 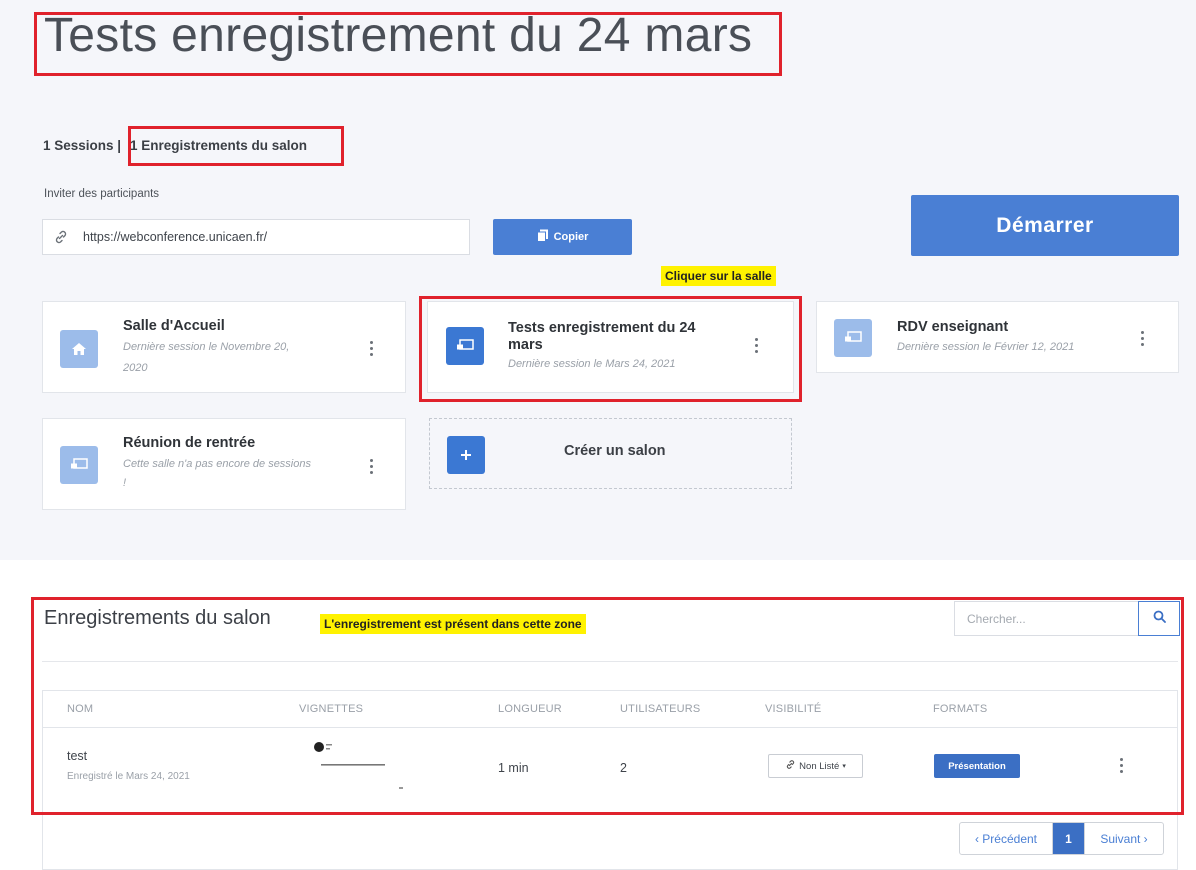 I want to click on create-room-label: Créer un salon, so click(x=615, y=451).